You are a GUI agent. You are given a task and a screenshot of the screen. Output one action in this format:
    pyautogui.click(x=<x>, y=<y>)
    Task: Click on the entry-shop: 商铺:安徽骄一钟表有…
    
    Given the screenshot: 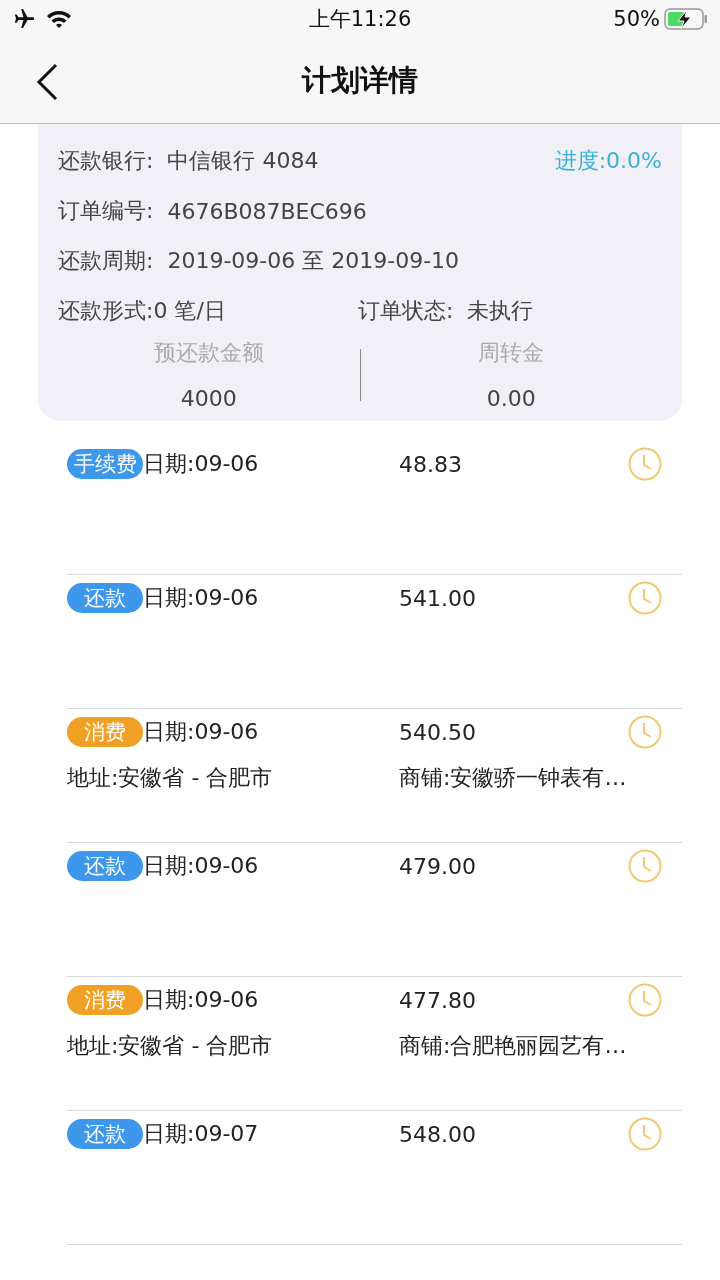 What is the action you would take?
    pyautogui.click(x=513, y=778)
    